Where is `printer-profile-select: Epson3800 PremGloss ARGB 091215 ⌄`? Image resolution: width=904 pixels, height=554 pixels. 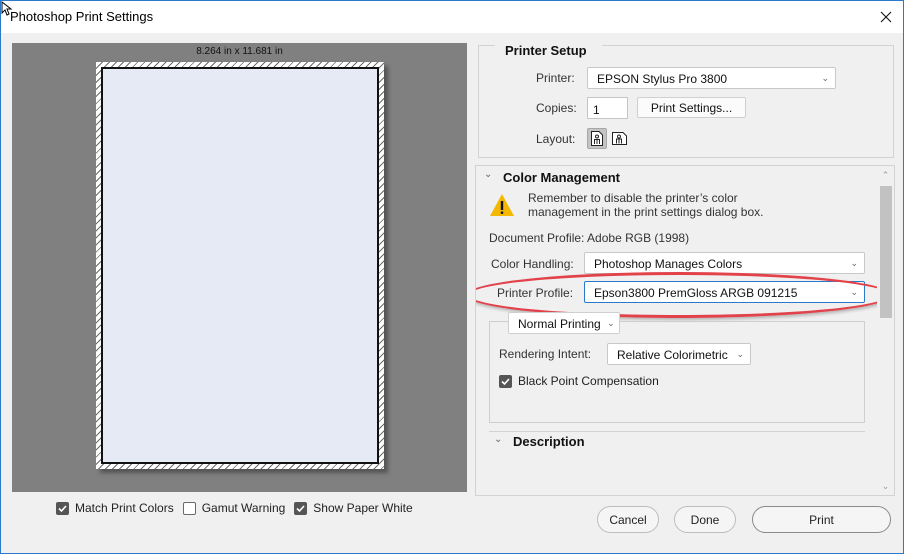
printer-profile-select: Epson3800 PremGloss ARGB 091215 ⌄ is located at coordinates (724, 292).